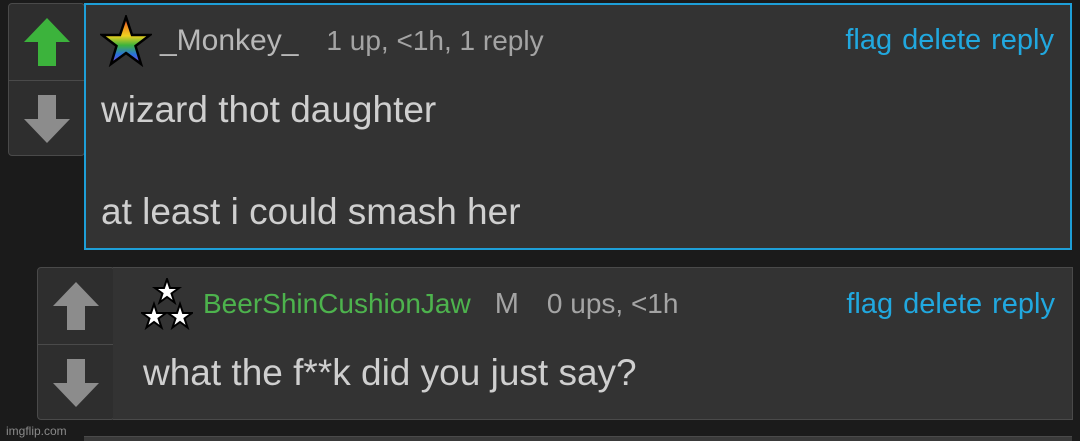 The image size is (1080, 441). Describe the element at coordinates (390, 372) in the screenshot. I see `comment-text-line: what the f**k did you just say?` at that location.